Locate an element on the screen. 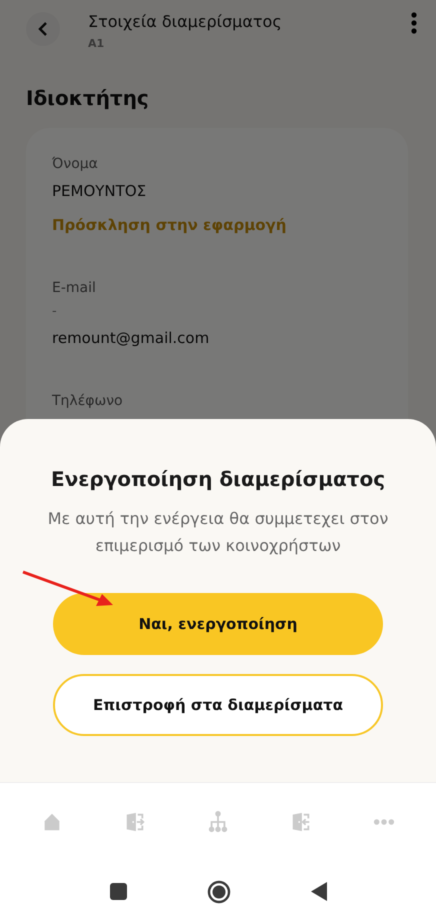 The image size is (436, 923). back-icon is located at coordinates (43, 29).